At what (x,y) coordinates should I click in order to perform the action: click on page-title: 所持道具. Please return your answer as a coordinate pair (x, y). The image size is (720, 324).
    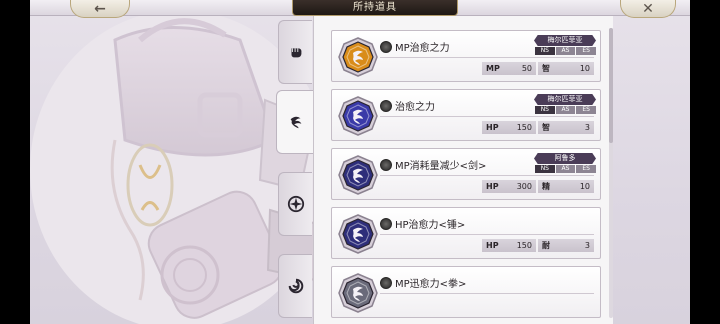
    Looking at the image, I should click on (375, 8).